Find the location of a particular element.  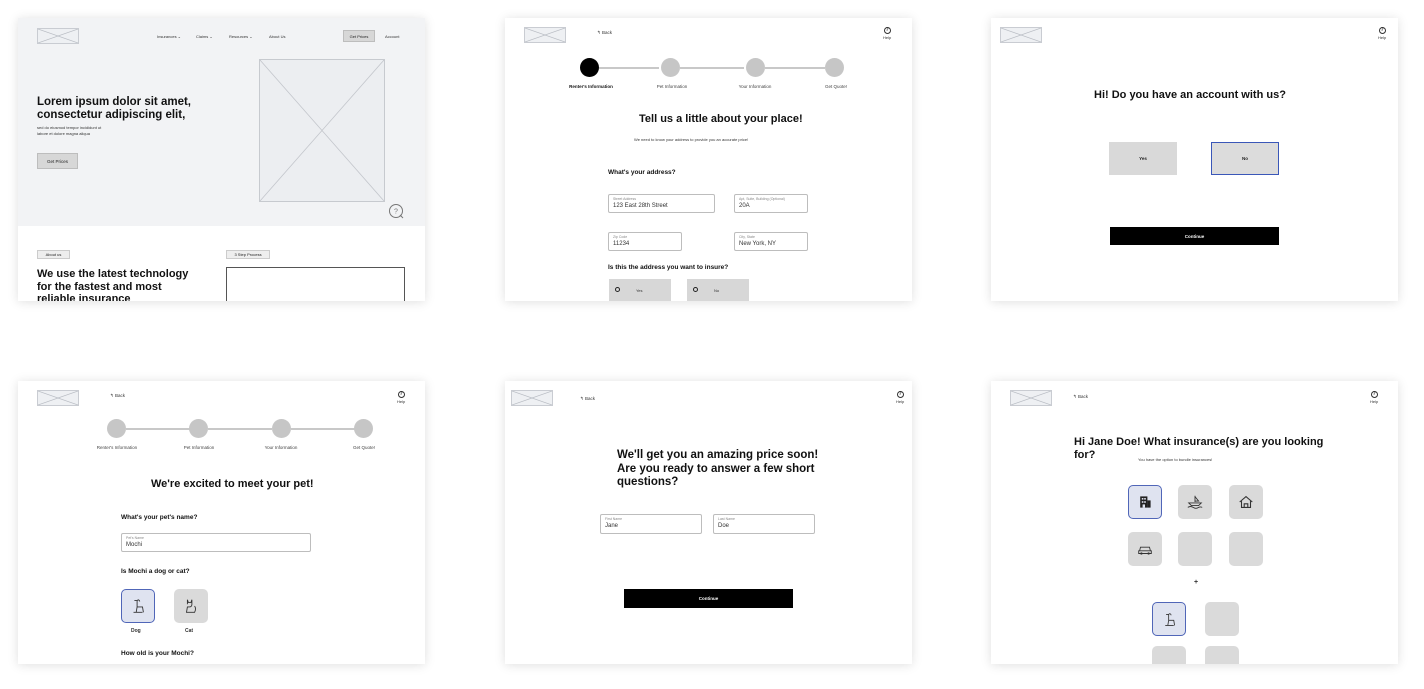

nav-insurances: Insurances ⌄ is located at coordinates (169, 36).